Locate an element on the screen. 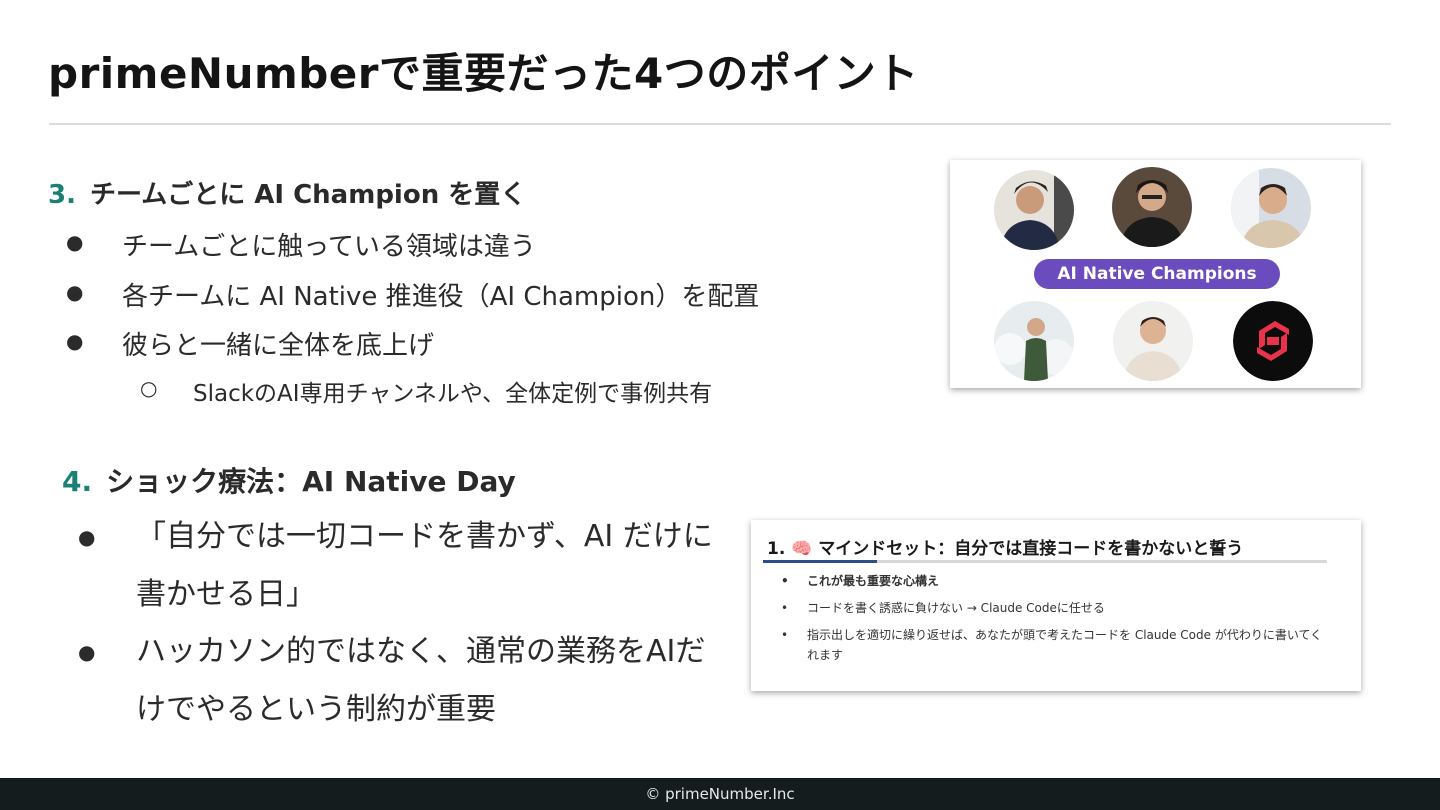  list-item-text: 彼らと一緒に全体を底上げ is located at coordinates (278, 346).